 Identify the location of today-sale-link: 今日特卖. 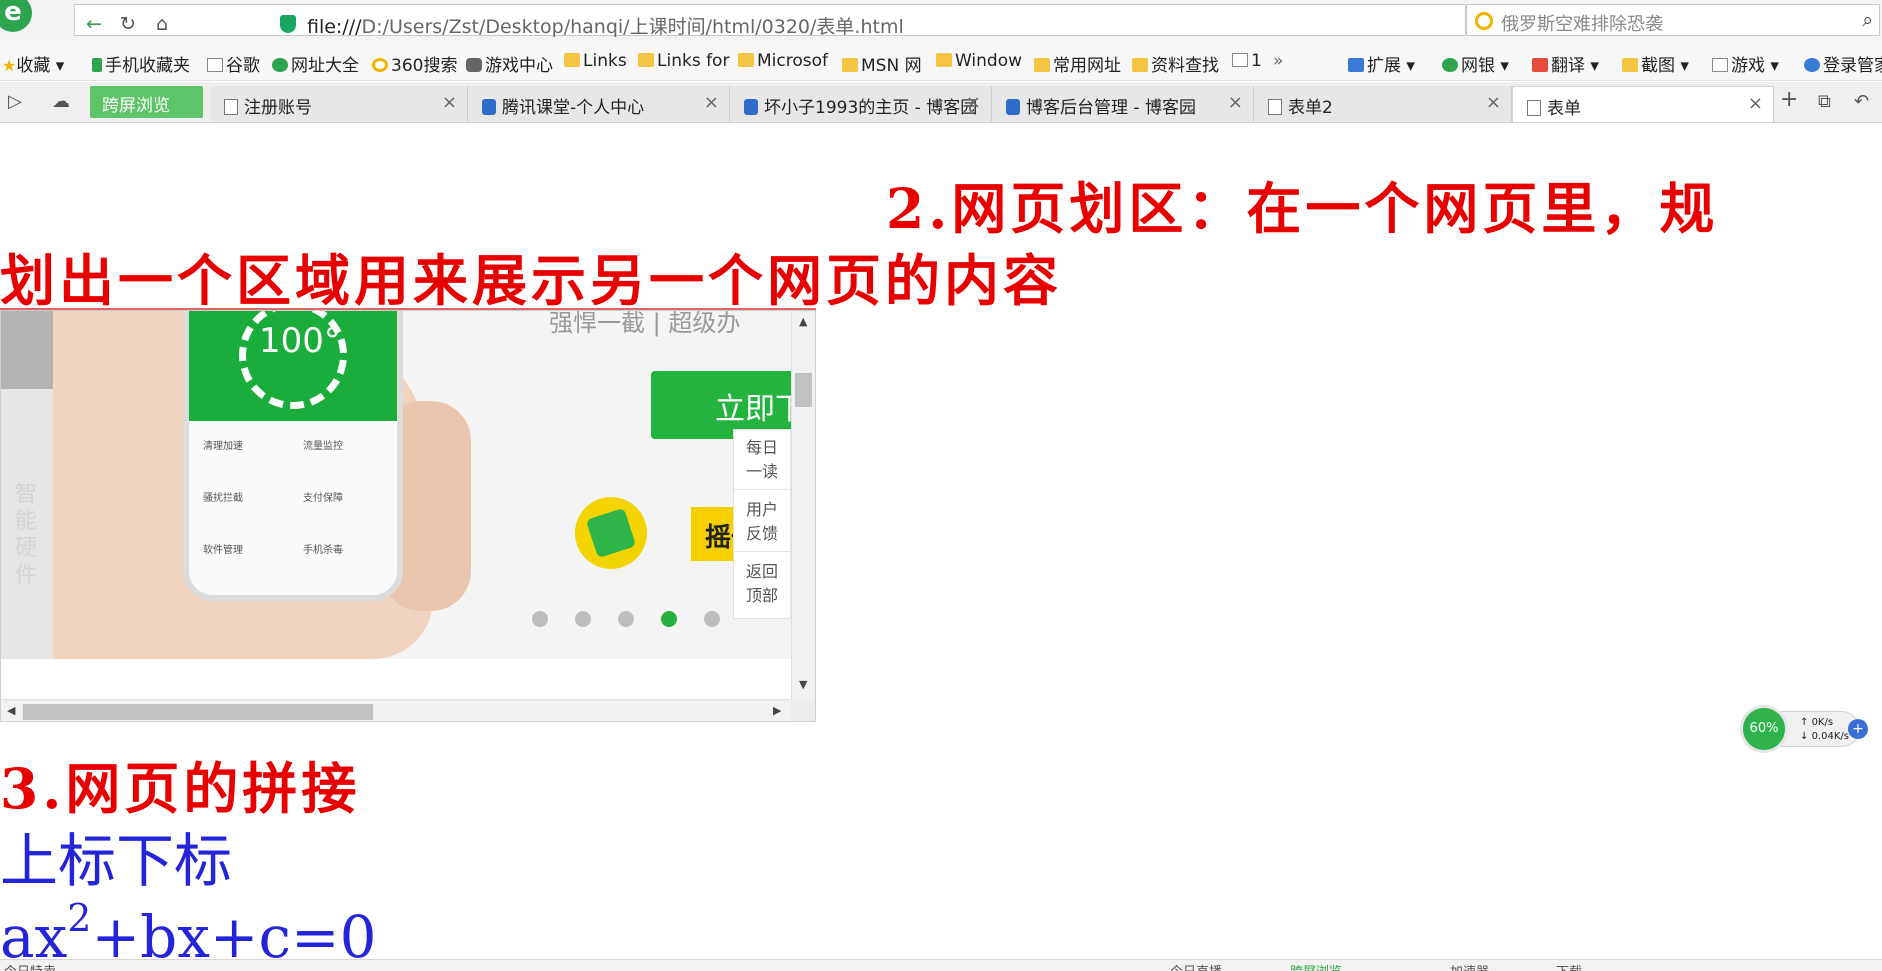
(30, 966).